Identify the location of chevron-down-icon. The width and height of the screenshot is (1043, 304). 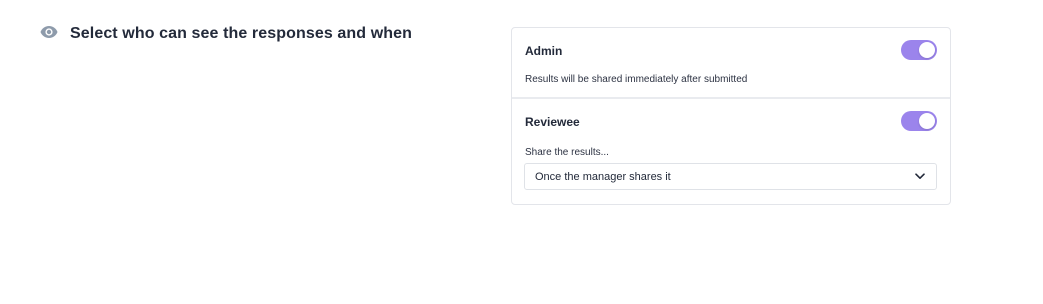
(920, 177).